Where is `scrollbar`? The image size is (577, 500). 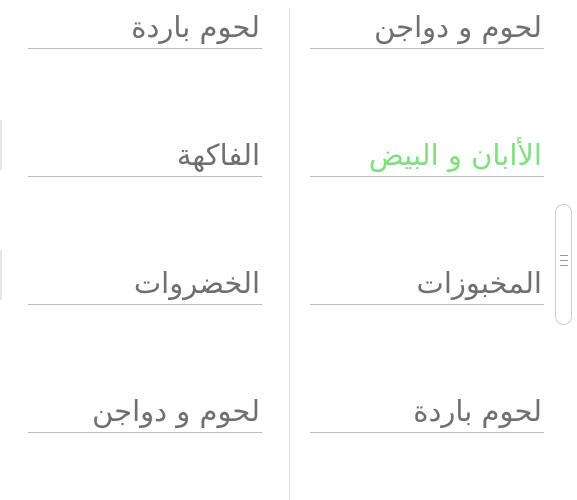
scrollbar is located at coordinates (563, 264).